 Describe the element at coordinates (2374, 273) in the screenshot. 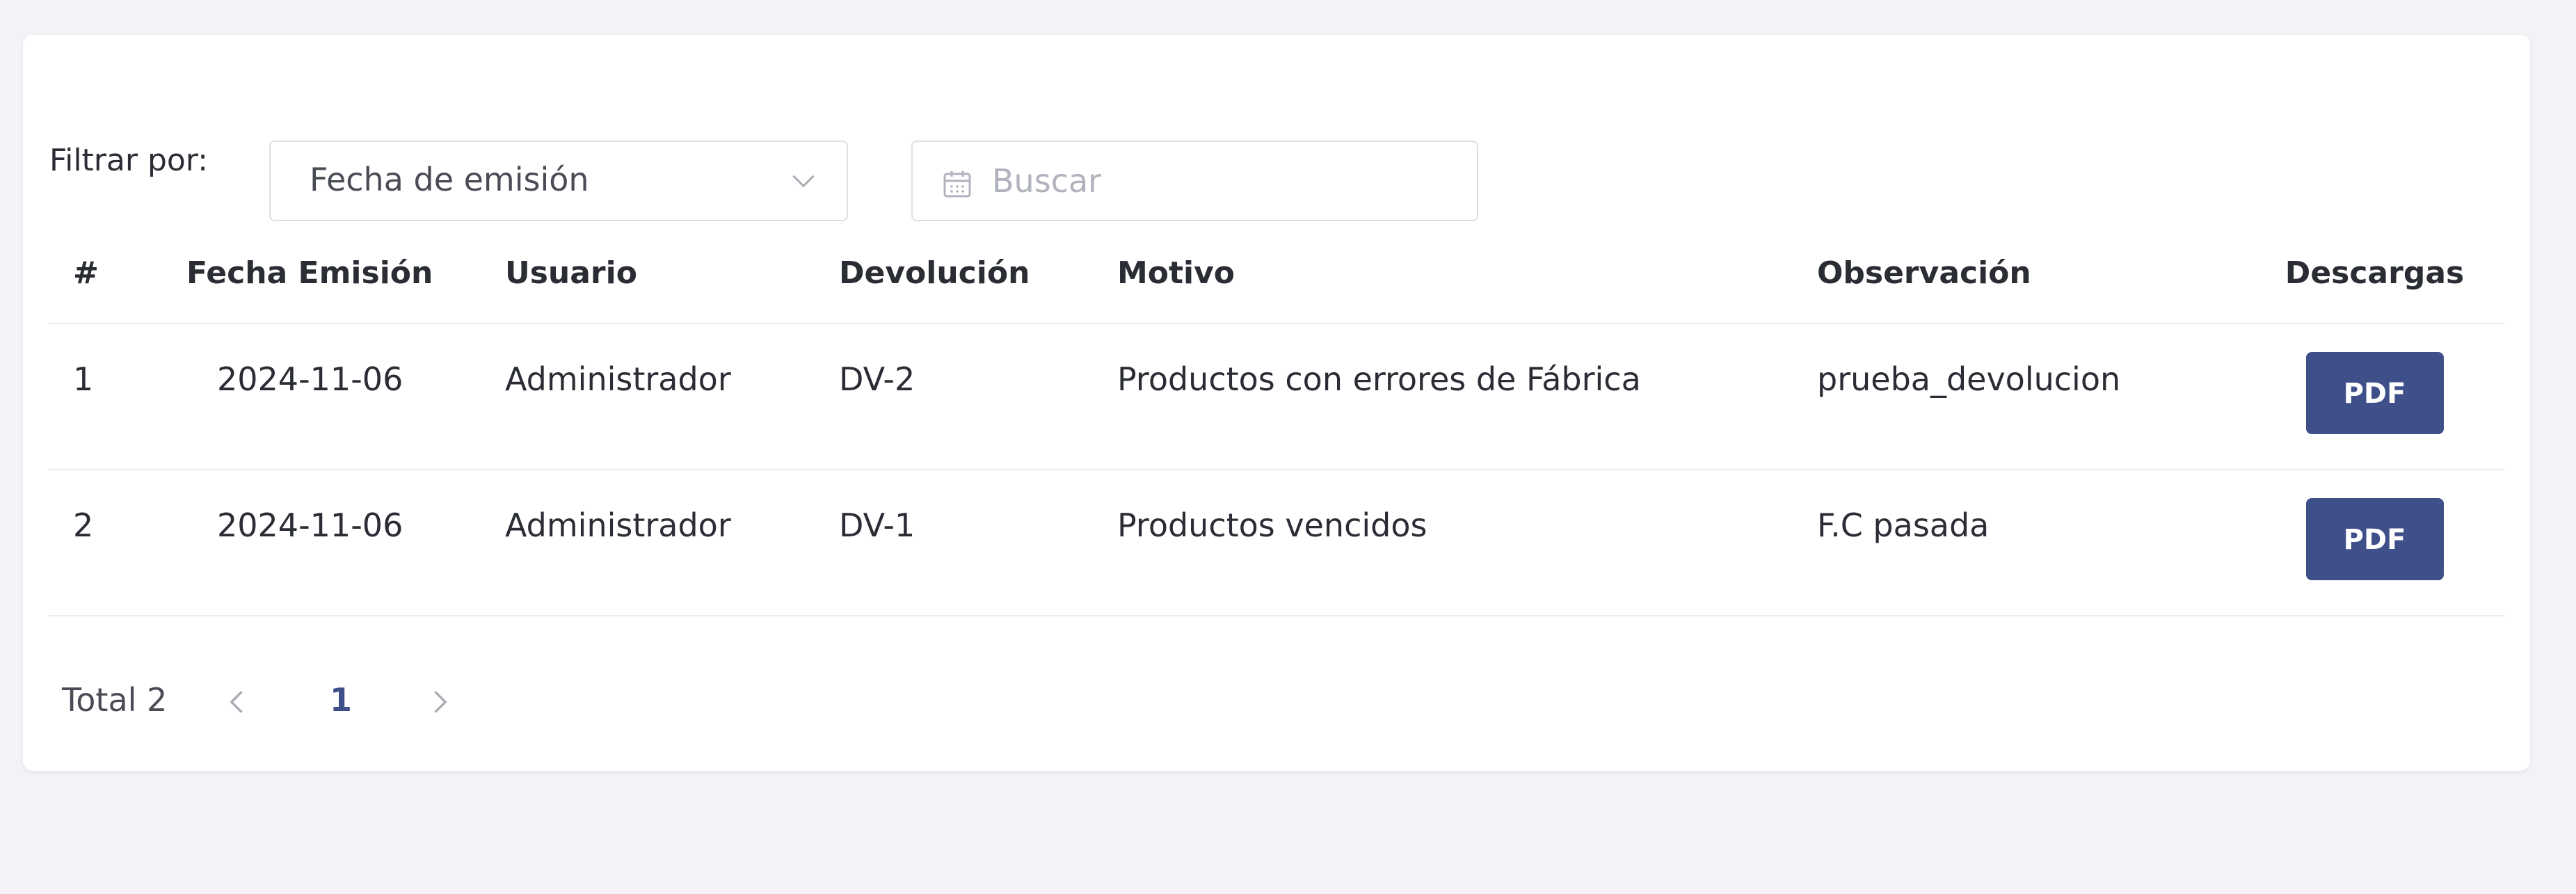

I see `header-descargas: Descargas` at that location.